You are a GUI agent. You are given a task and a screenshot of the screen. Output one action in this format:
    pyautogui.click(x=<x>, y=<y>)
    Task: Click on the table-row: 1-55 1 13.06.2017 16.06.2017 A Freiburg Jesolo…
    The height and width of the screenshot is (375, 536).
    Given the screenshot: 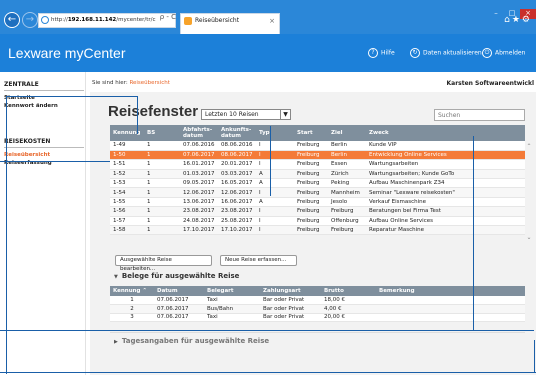 What is the action you would take?
    pyautogui.click(x=317, y=202)
    